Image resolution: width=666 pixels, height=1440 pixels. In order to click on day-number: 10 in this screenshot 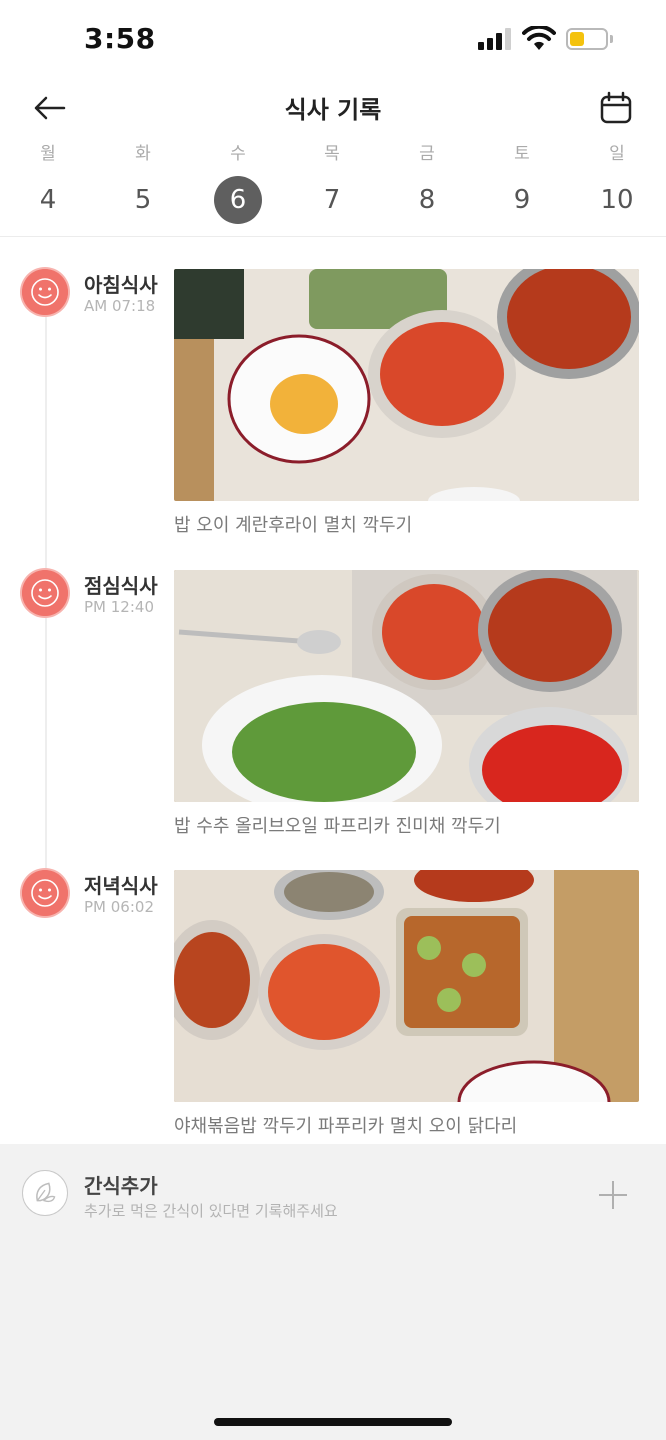, I will do `click(617, 200)`.